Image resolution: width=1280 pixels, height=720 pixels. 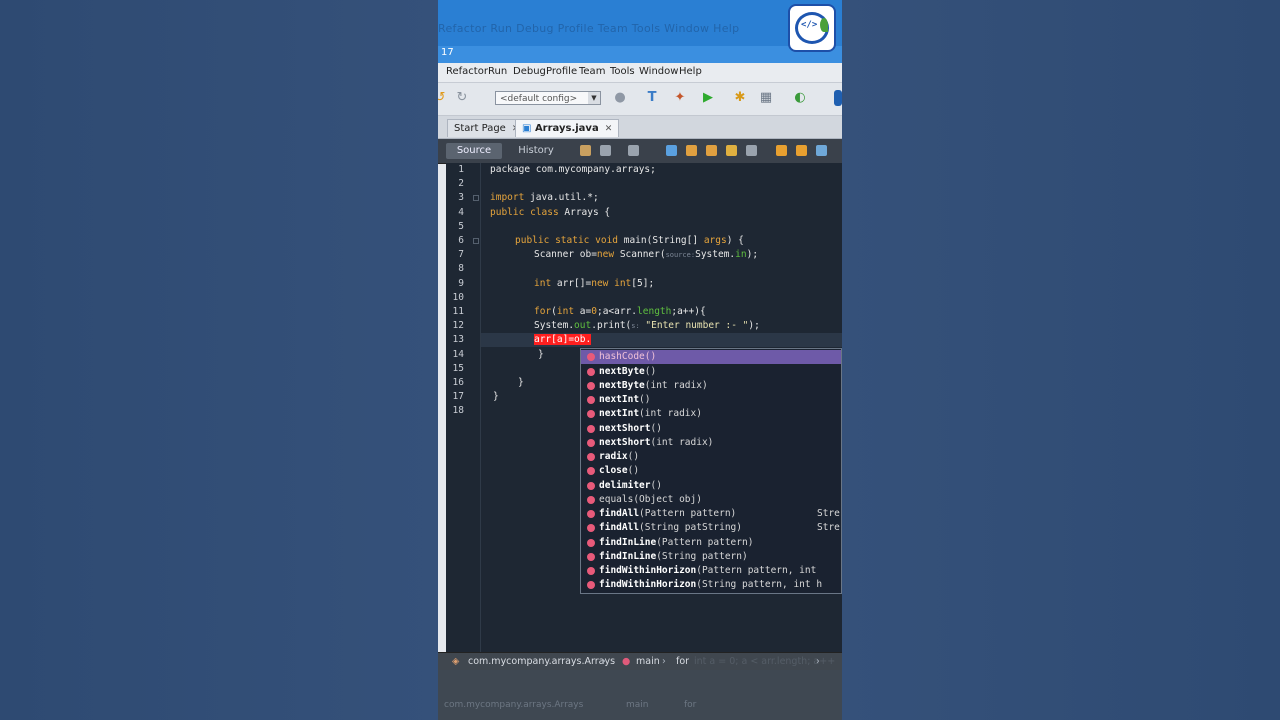 I want to click on menu-run: Run, so click(x=497, y=71).